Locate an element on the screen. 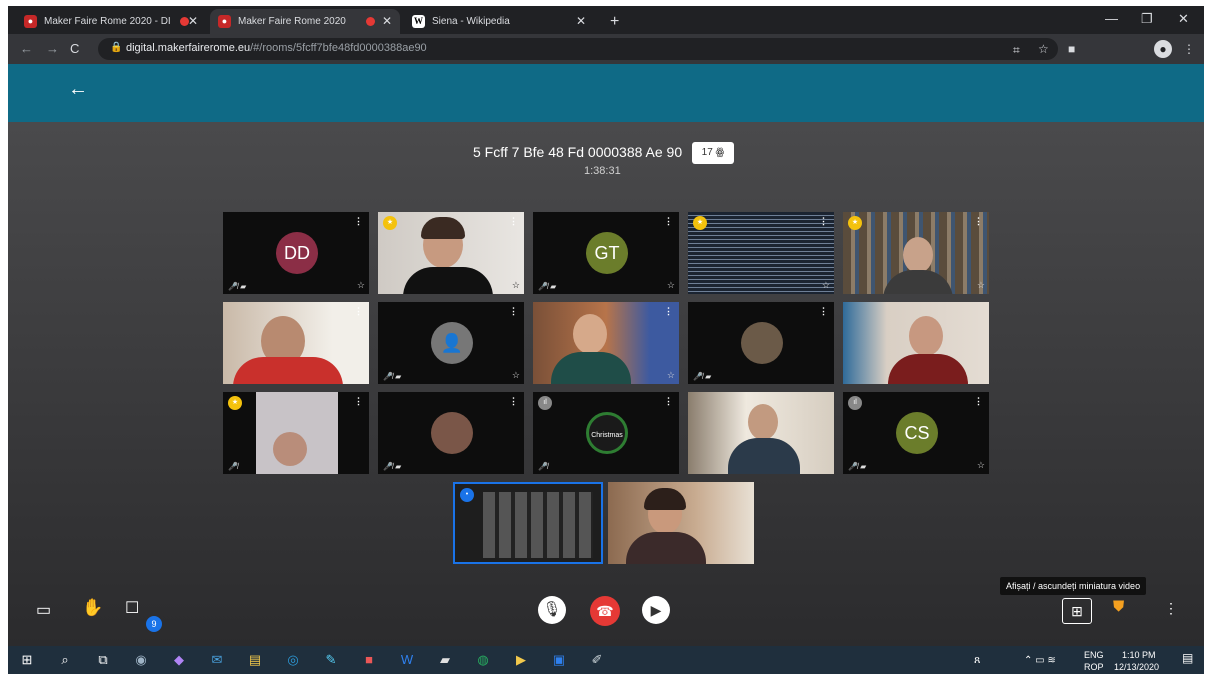 This screenshot has width=1206, height=680. meeting-timer: 1:38:31 is located at coordinates (602, 171).